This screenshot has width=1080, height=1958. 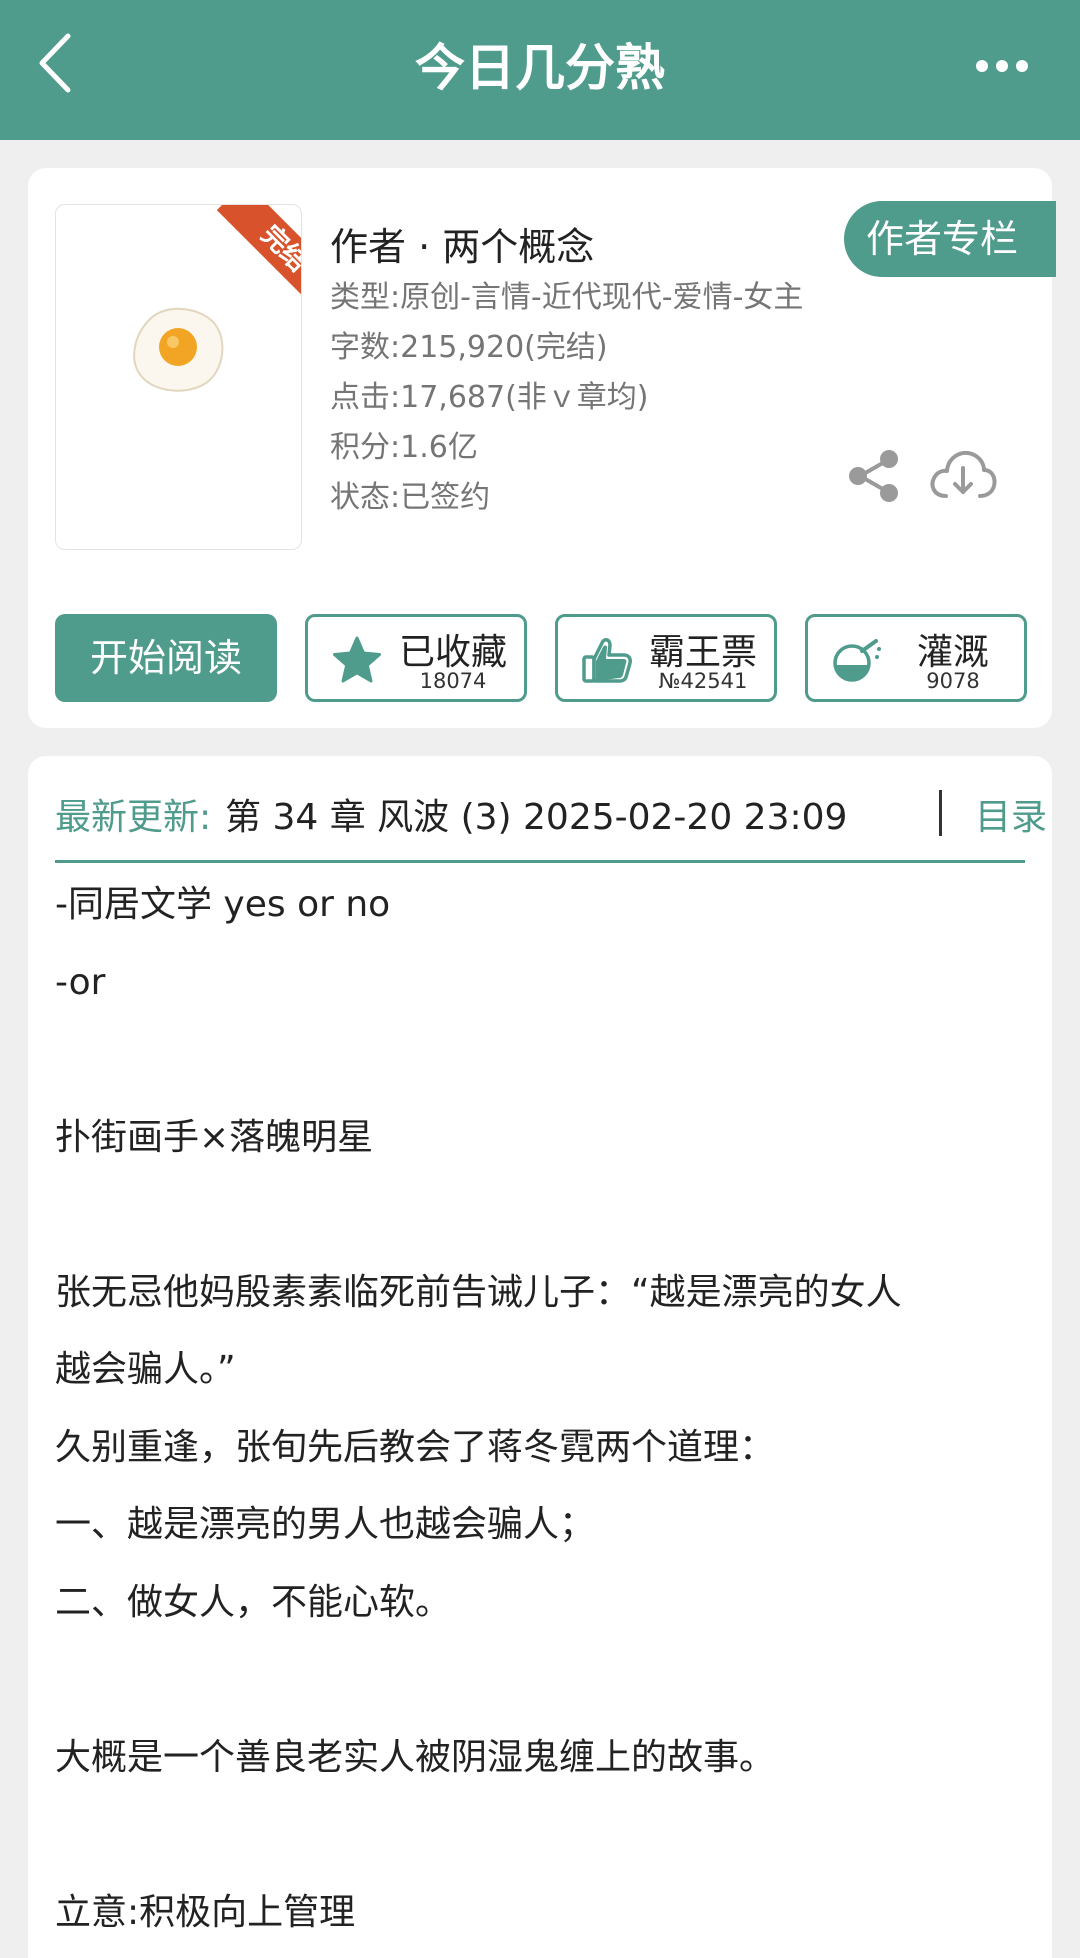 I want to click on nutrient-label: 灌溉, so click(x=952, y=652).